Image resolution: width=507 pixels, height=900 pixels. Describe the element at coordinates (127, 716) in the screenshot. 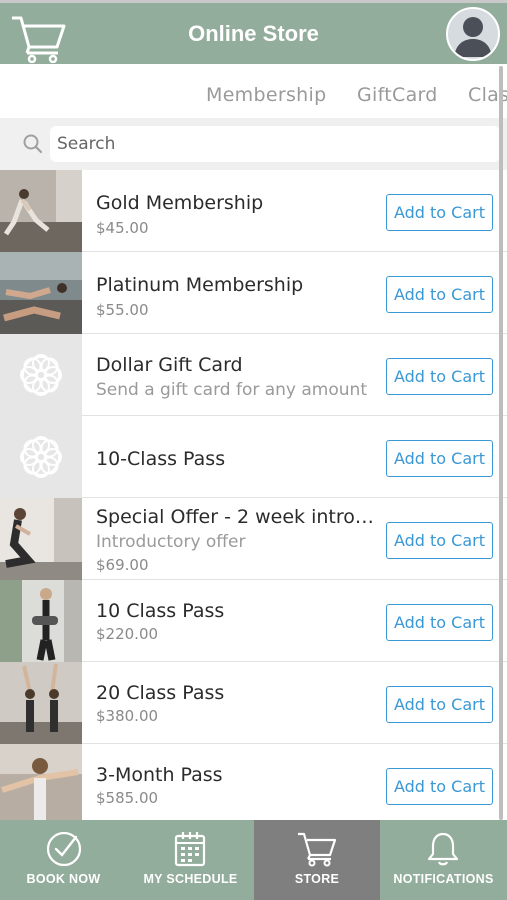

I see `product-price: $380.00` at that location.